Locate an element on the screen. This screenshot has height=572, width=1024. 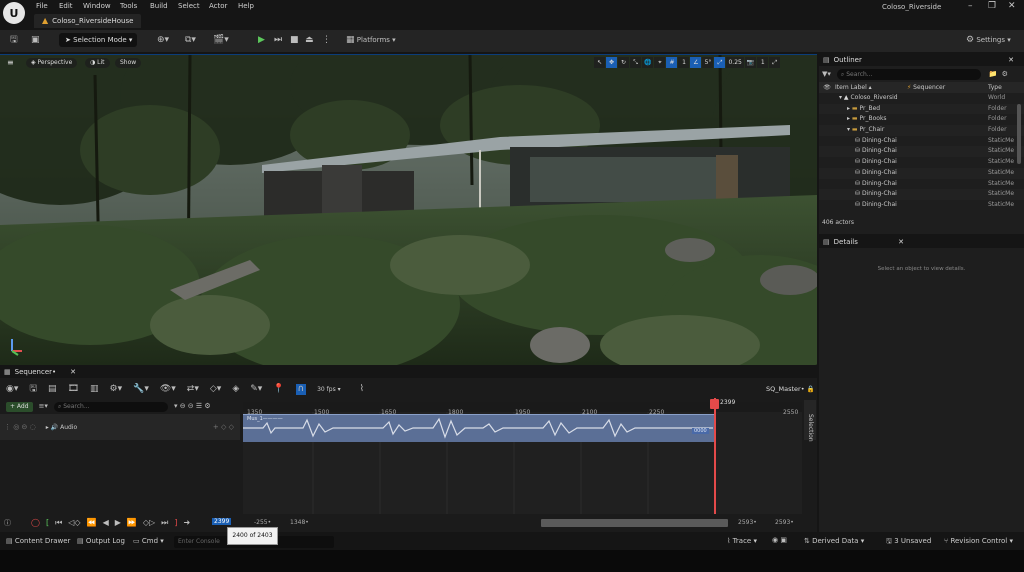
reverse-icon: ◀ is located at coordinates (106, 523).